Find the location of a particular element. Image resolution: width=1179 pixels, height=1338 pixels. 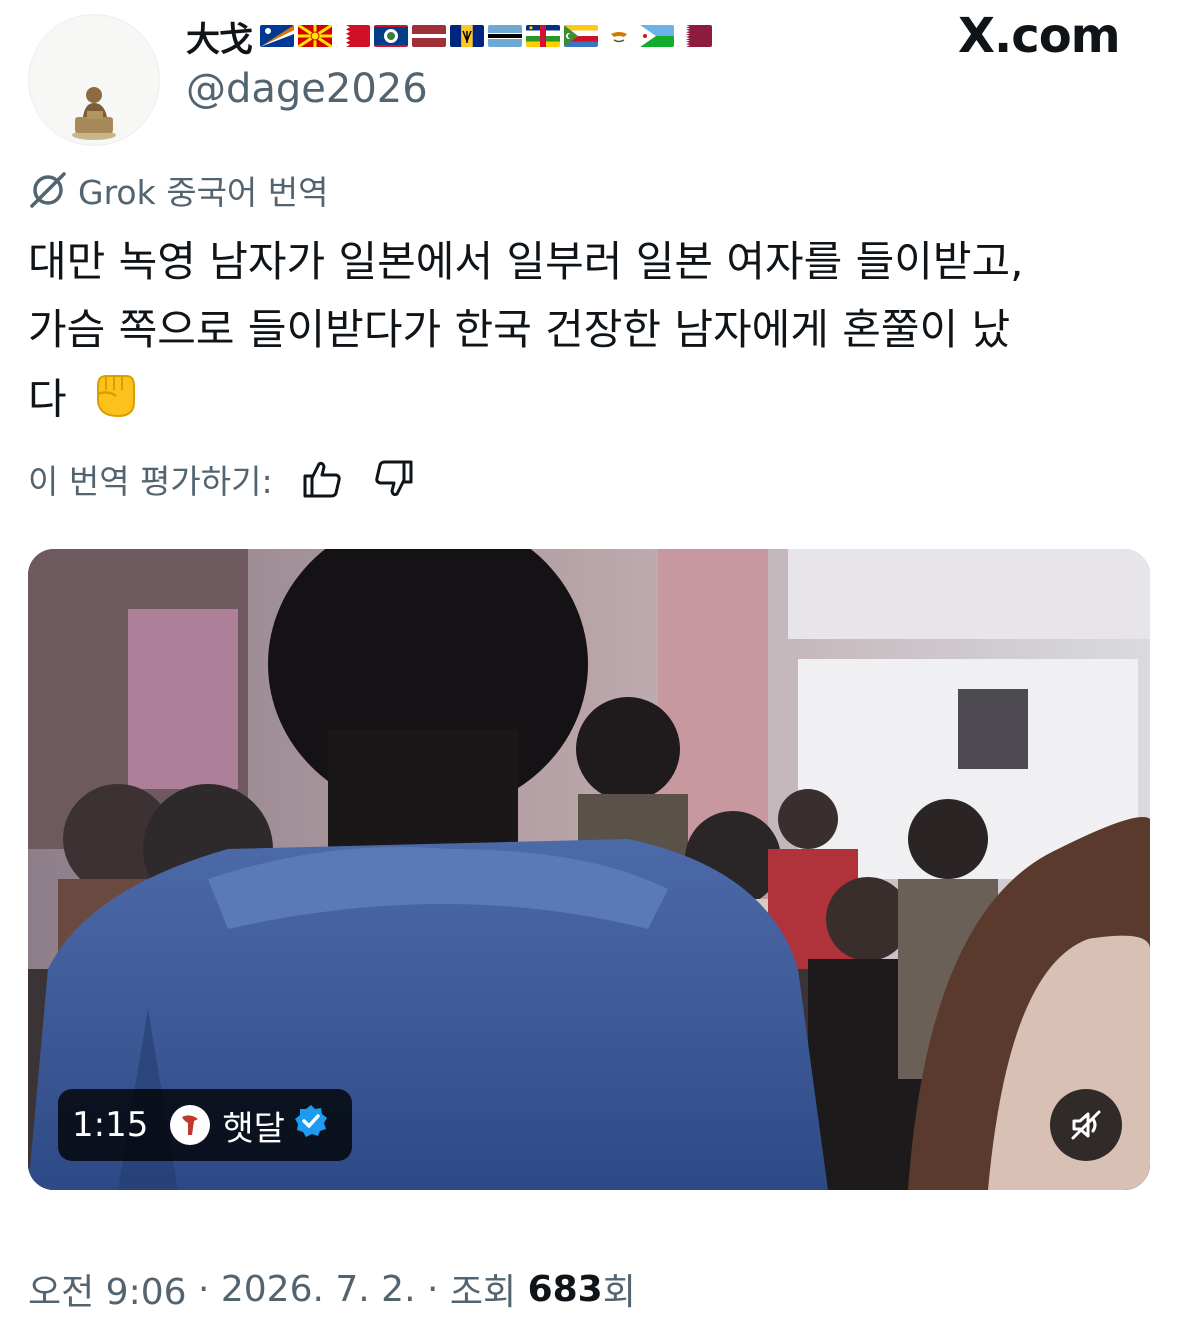

flag-barbados-icon is located at coordinates (467, 36).